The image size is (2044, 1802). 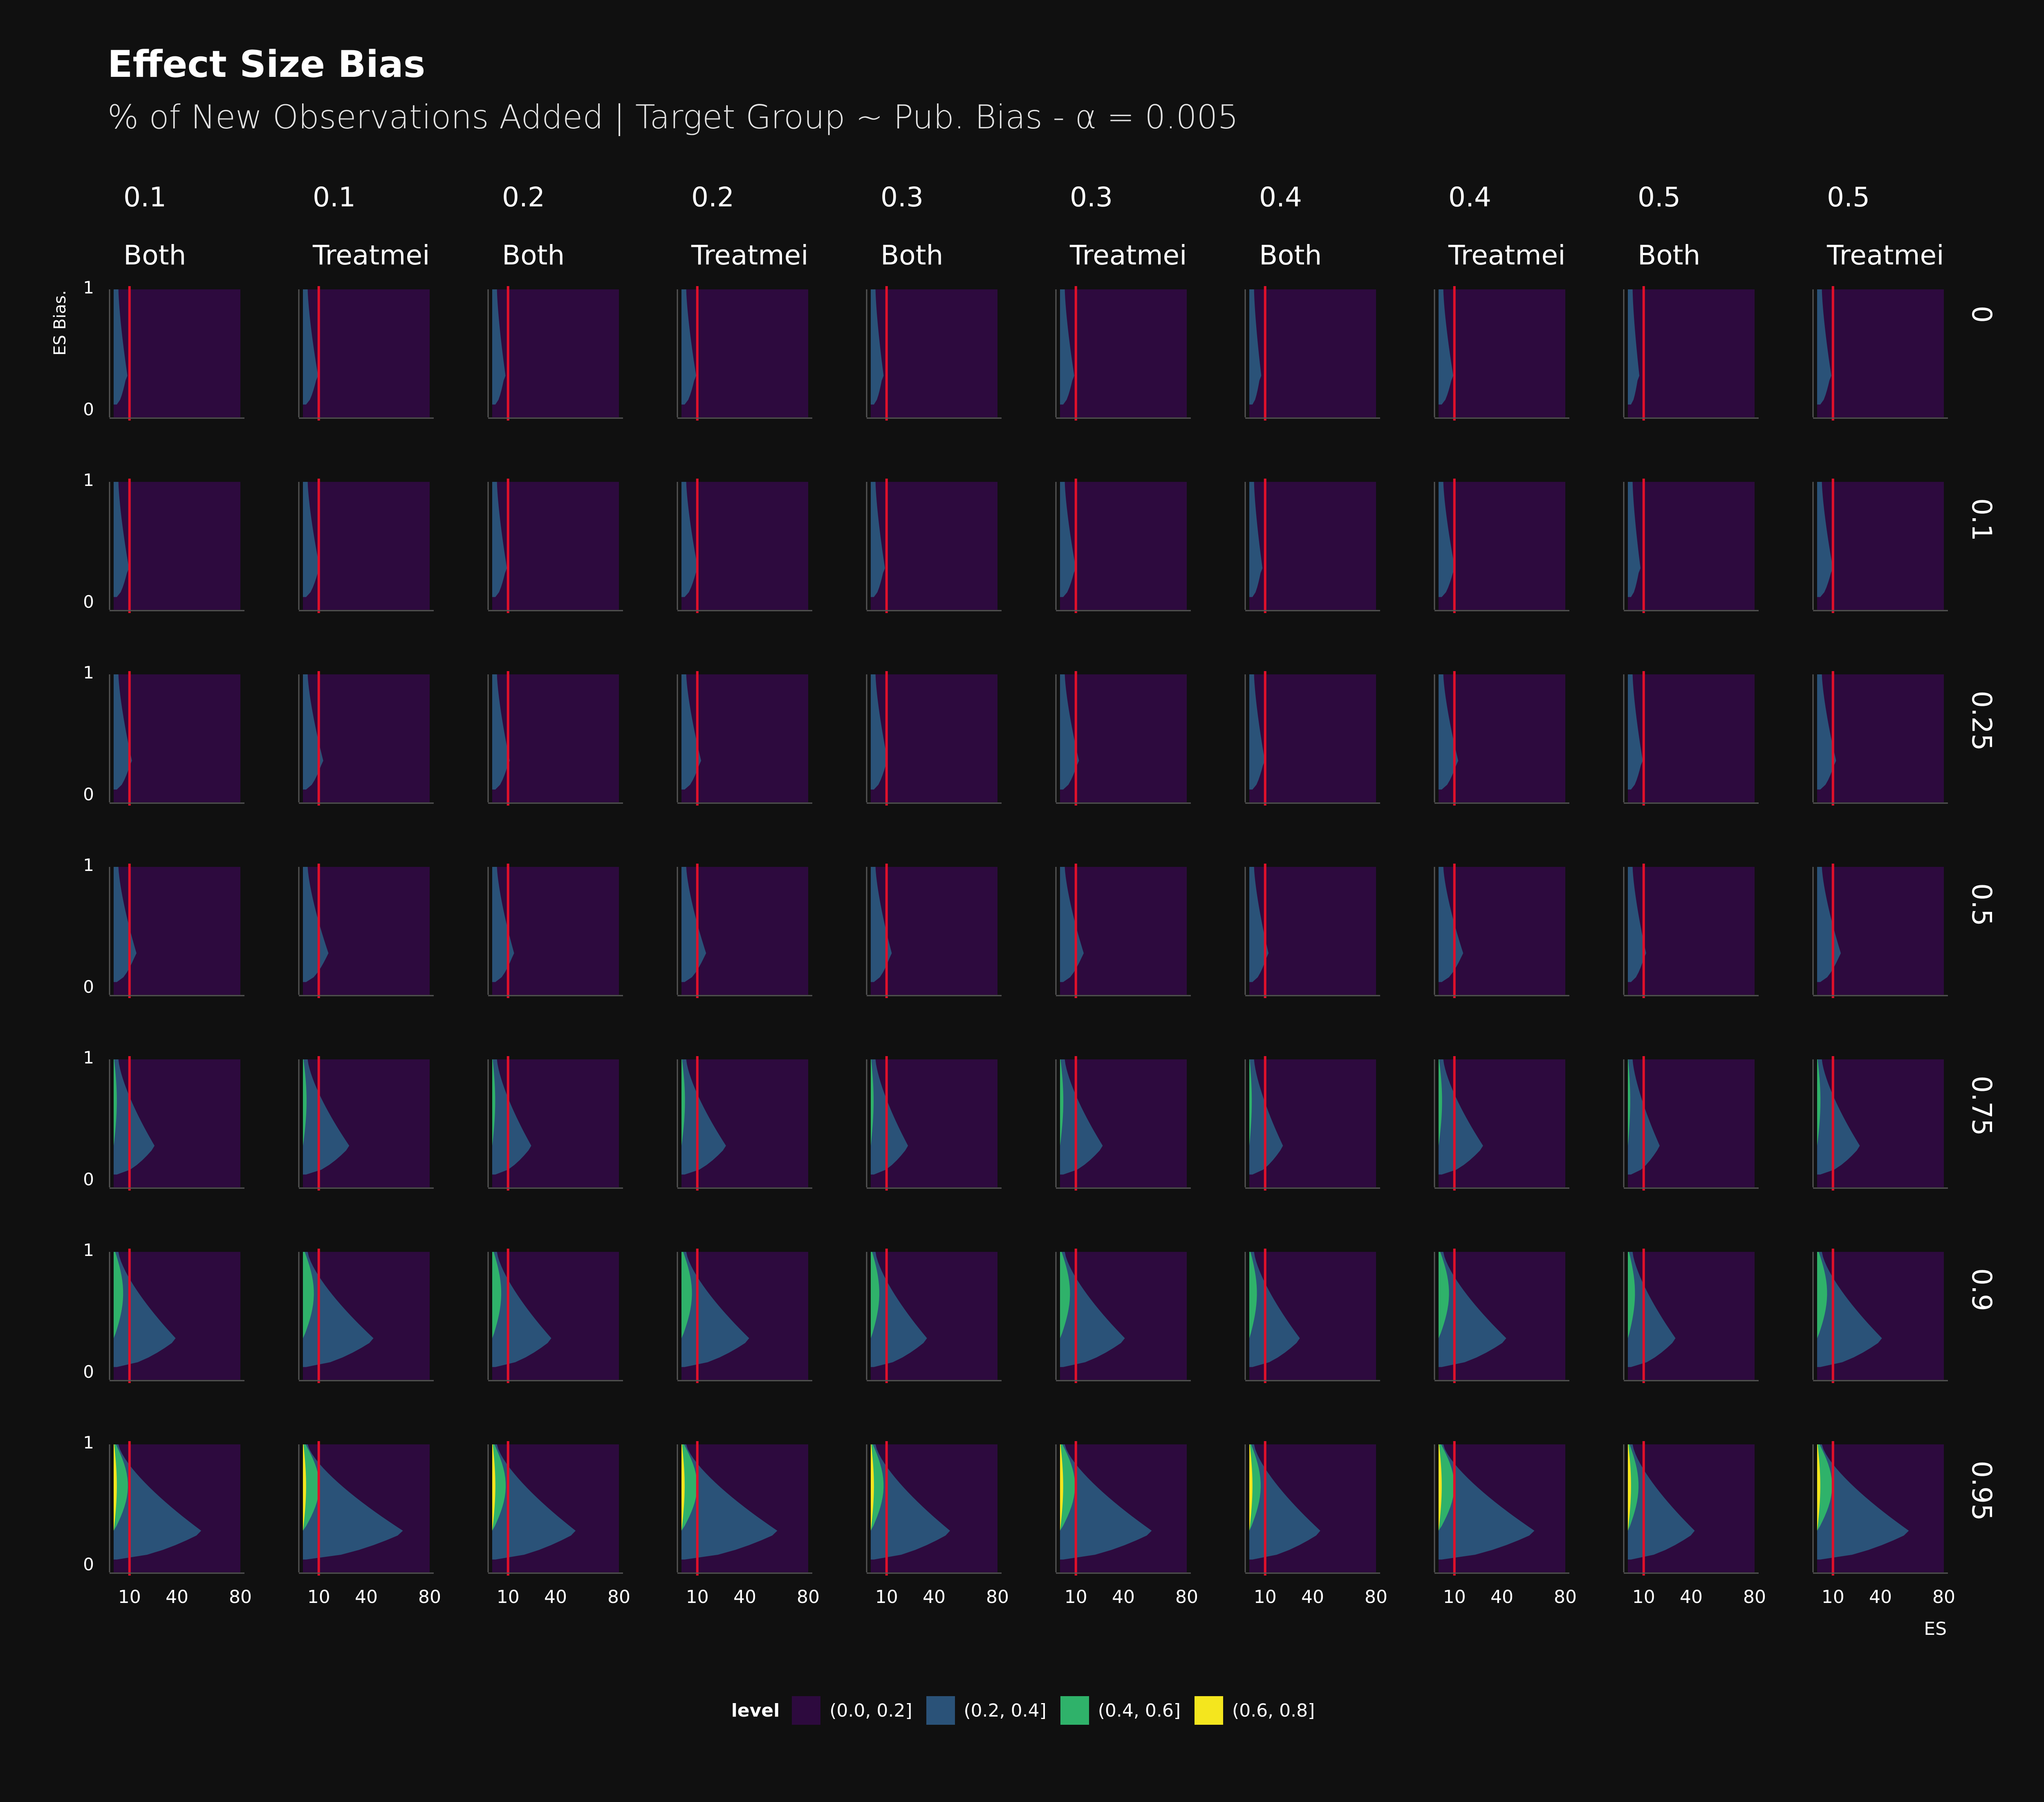 I want to click on row-facet-label: 0.25, so click(x=1981, y=721).